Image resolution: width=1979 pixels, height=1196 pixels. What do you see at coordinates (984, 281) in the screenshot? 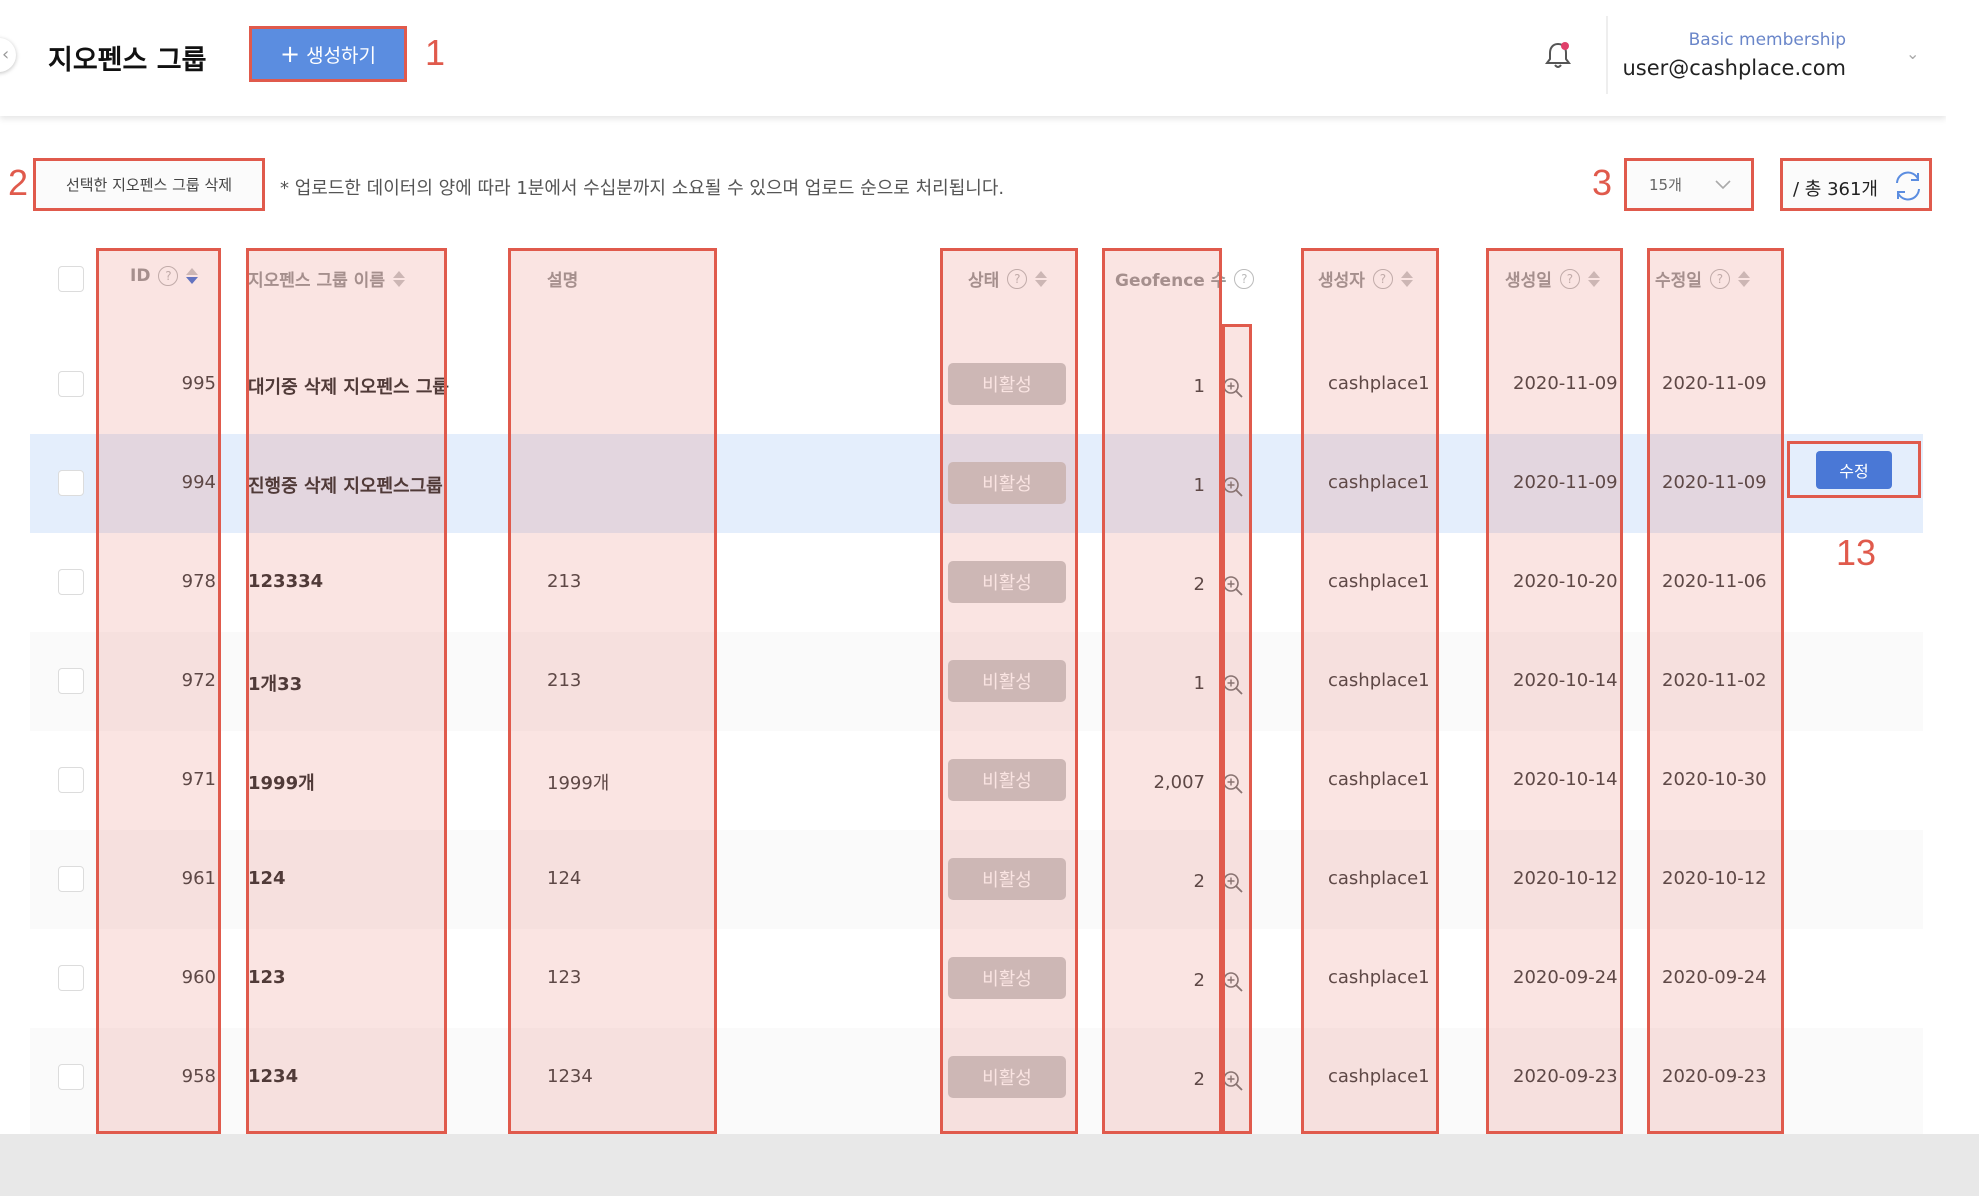
I see `column-header-status-label: 상태` at bounding box center [984, 281].